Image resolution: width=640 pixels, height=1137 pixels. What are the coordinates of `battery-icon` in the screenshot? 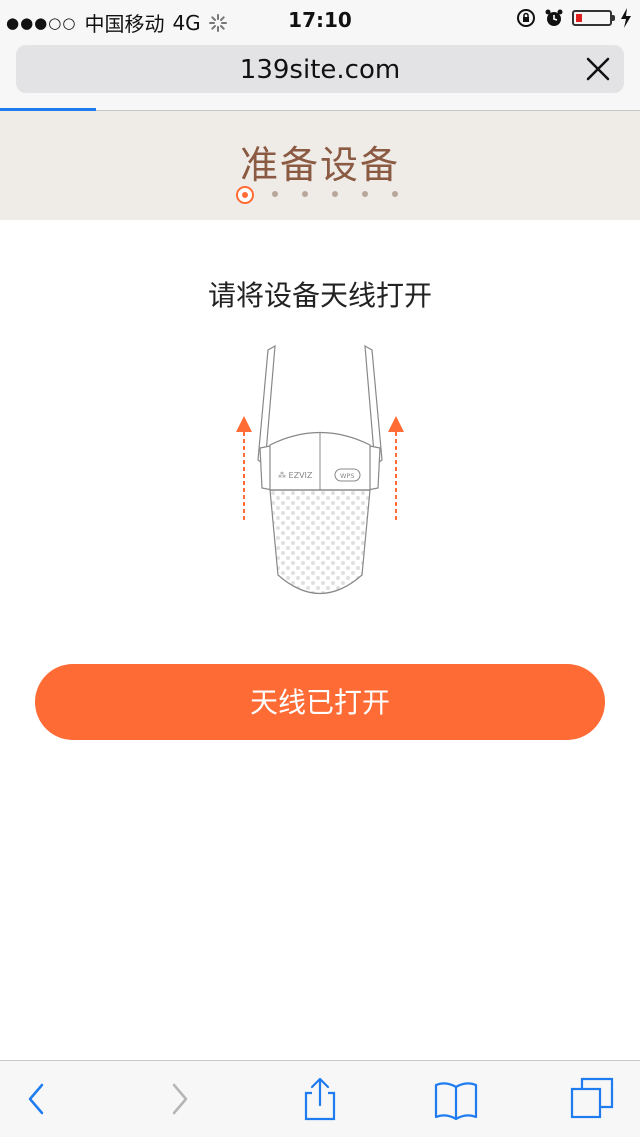 It's located at (593, 18).